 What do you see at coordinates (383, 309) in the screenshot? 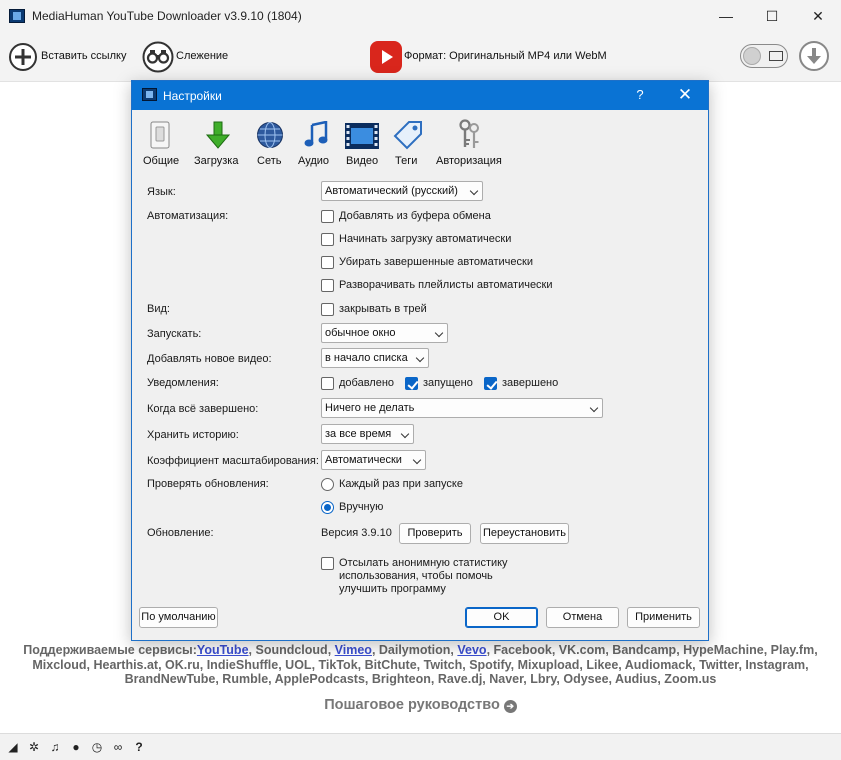
I see `close-to-tray-label: закрывать в трей` at bounding box center [383, 309].